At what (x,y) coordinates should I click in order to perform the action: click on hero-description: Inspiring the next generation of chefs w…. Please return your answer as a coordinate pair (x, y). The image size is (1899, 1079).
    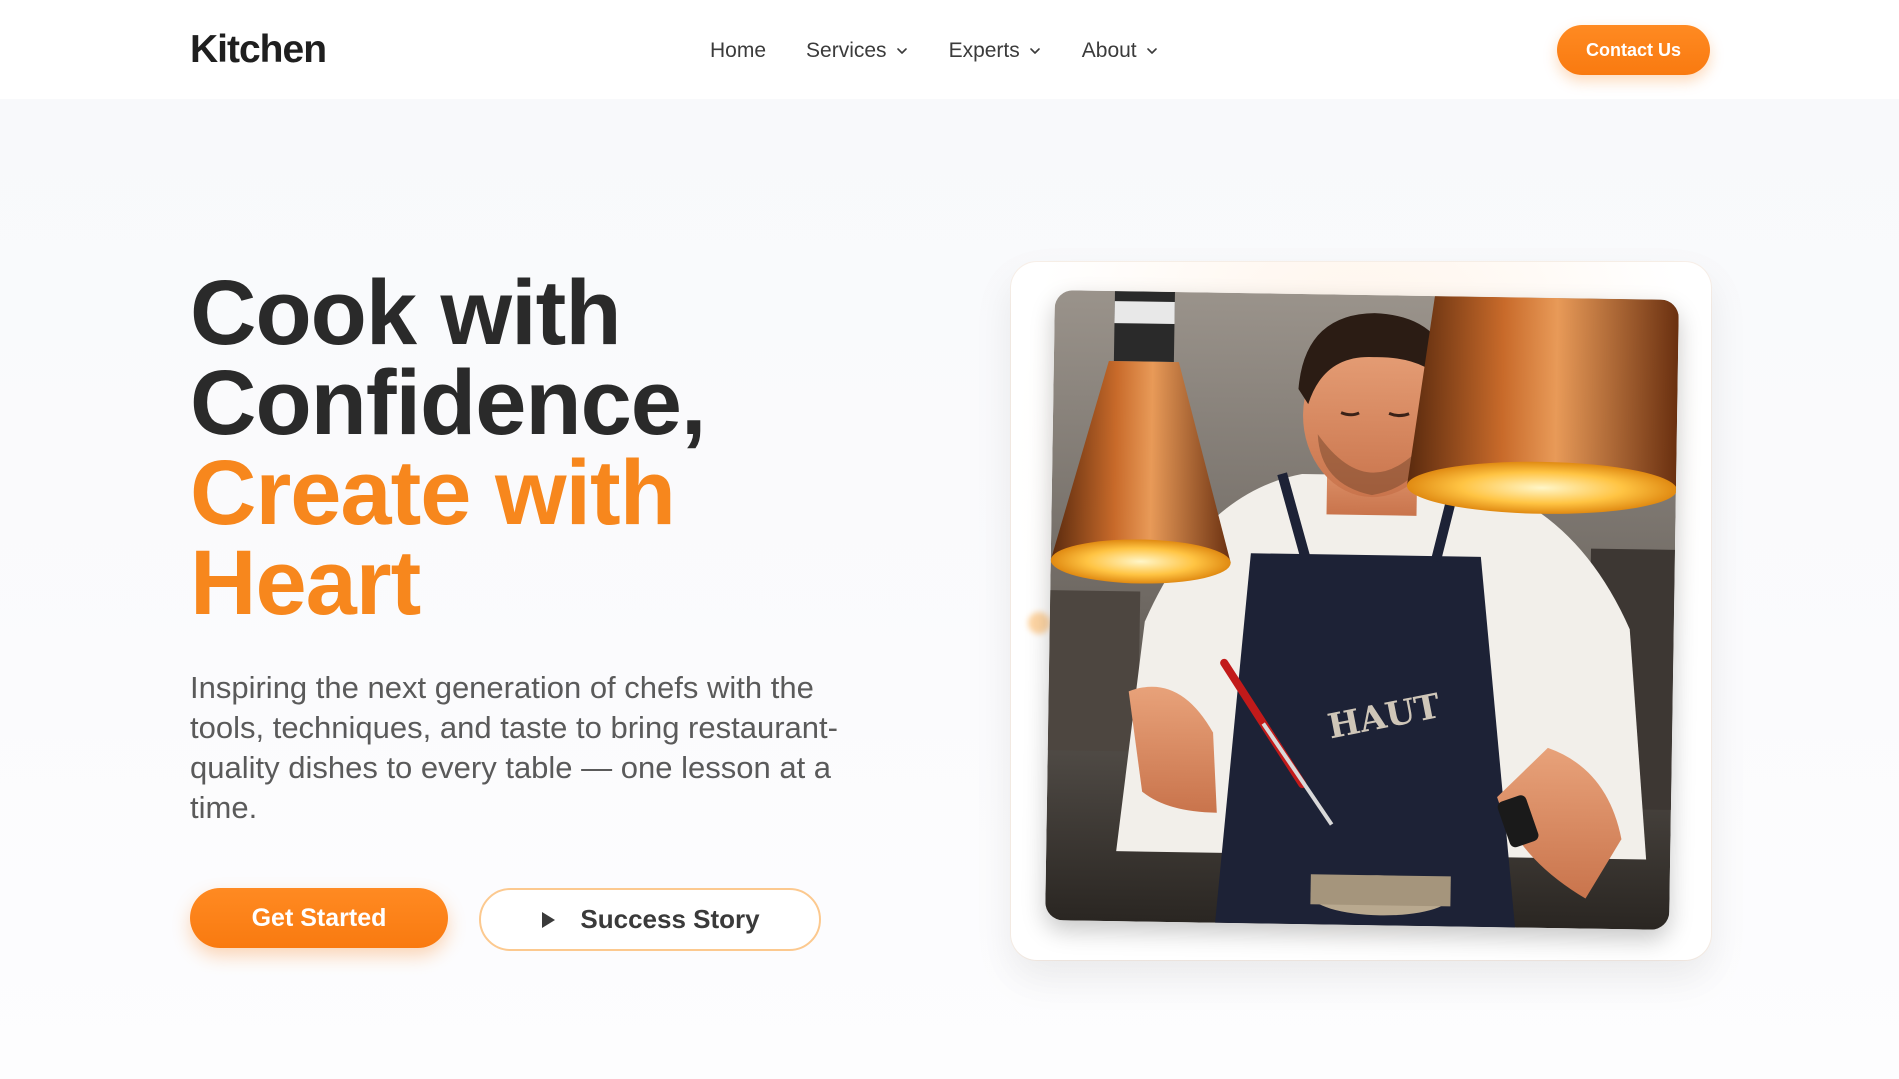
    Looking at the image, I should click on (514, 747).